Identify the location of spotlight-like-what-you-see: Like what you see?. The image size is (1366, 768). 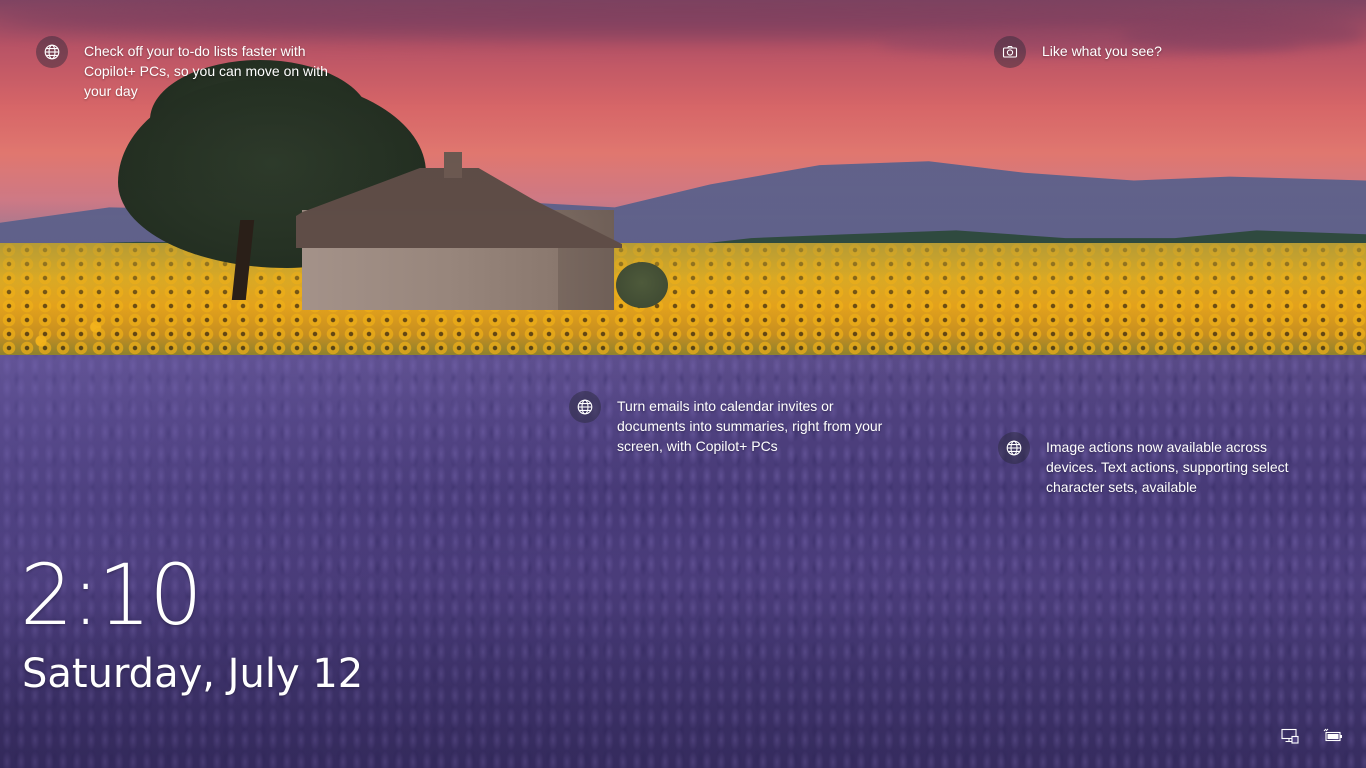
(1118, 52).